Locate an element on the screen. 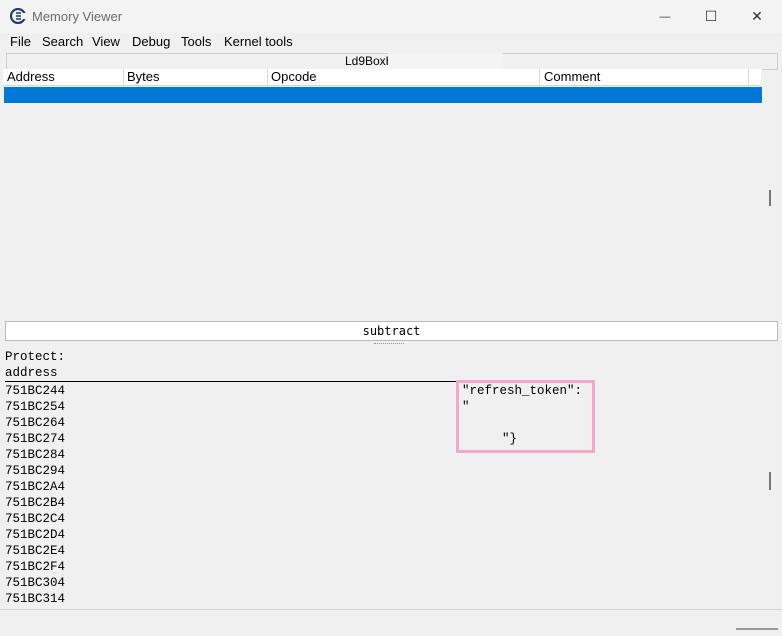 This screenshot has width=782, height=636. minimize-button: — is located at coordinates (665, 16).